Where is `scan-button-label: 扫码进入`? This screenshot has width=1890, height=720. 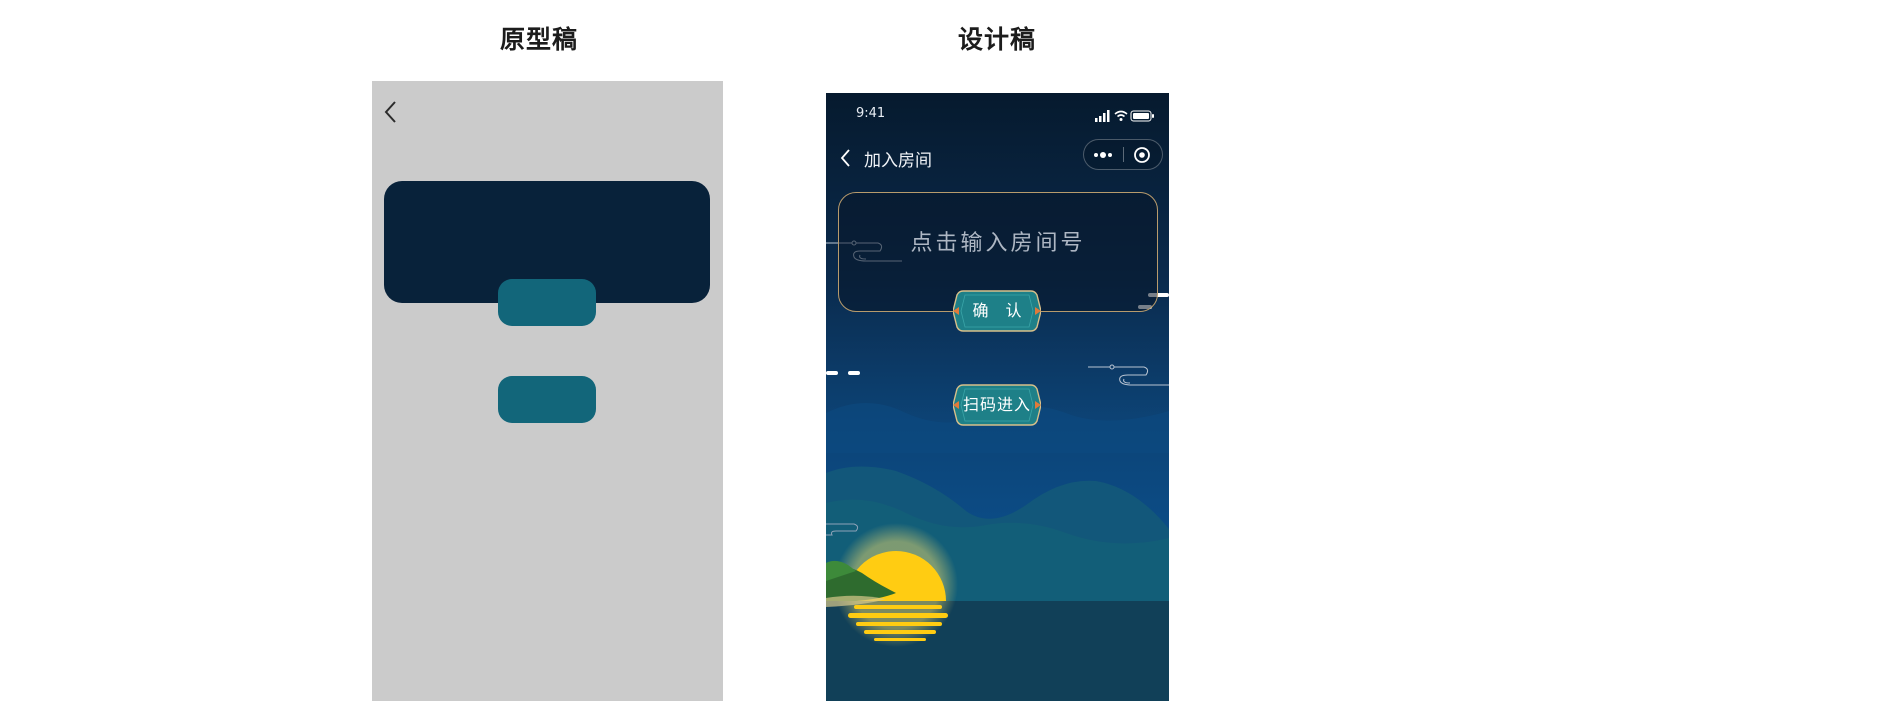 scan-button-label: 扫码进入 is located at coordinates (996, 404).